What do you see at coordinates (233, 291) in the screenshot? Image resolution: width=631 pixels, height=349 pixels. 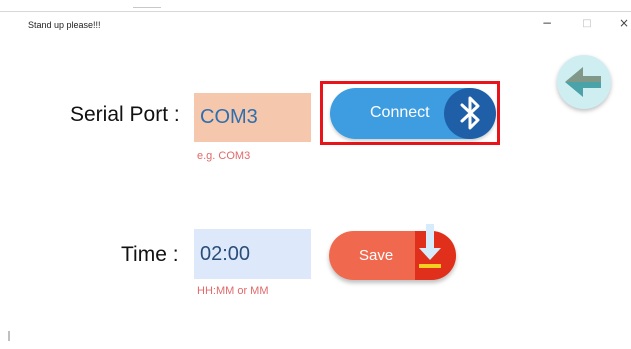 I see `time-hint: HH:MM or MM` at bounding box center [233, 291].